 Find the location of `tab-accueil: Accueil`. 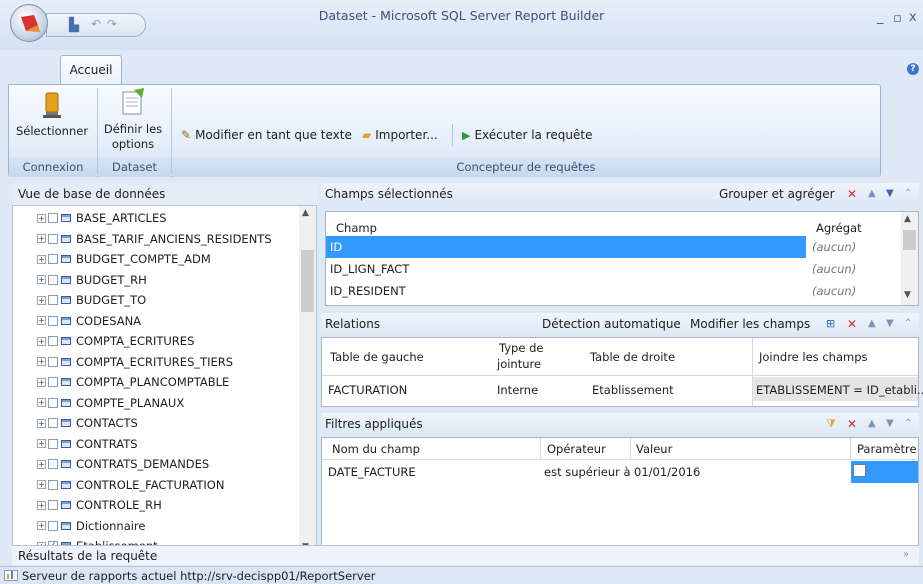

tab-accueil: Accueil is located at coordinates (91, 70).